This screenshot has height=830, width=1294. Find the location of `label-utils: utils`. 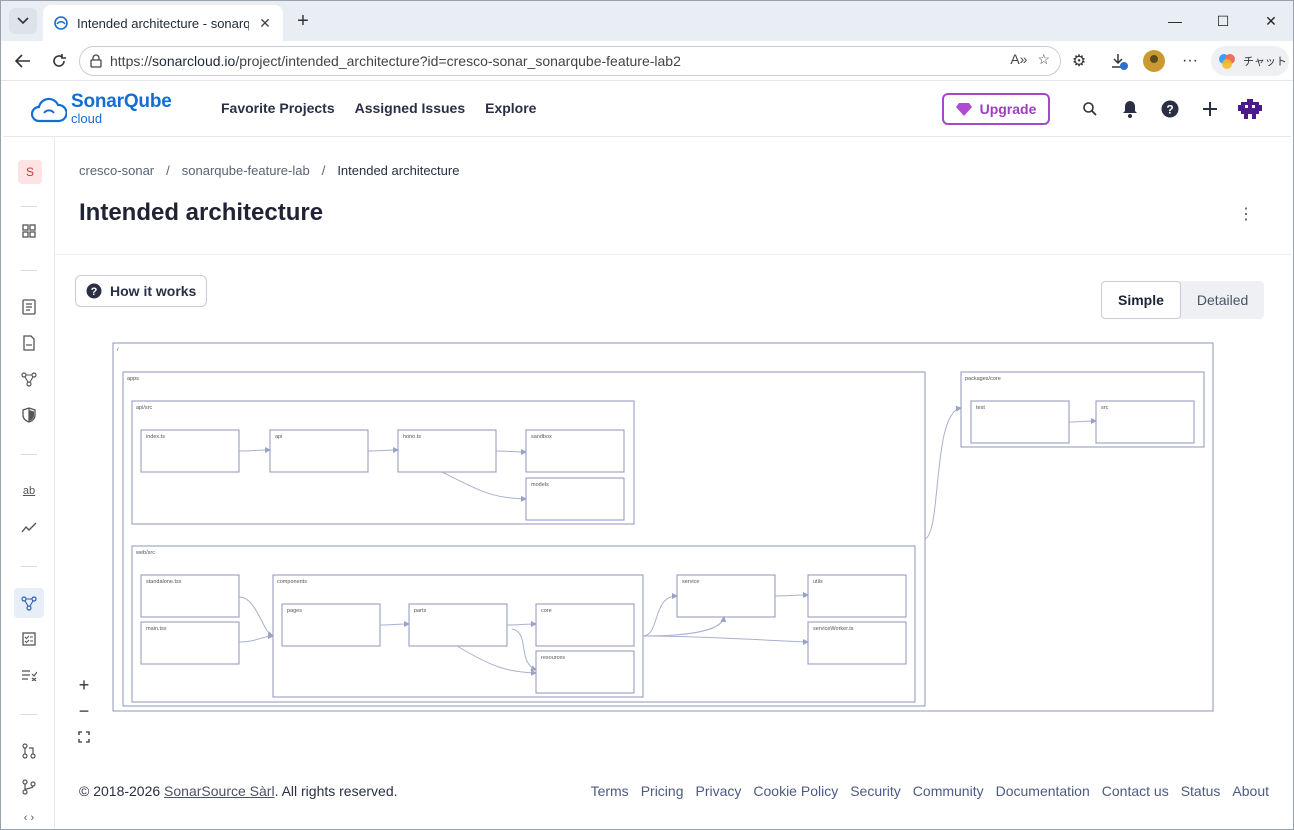

label-utils: utils is located at coordinates (818, 582).